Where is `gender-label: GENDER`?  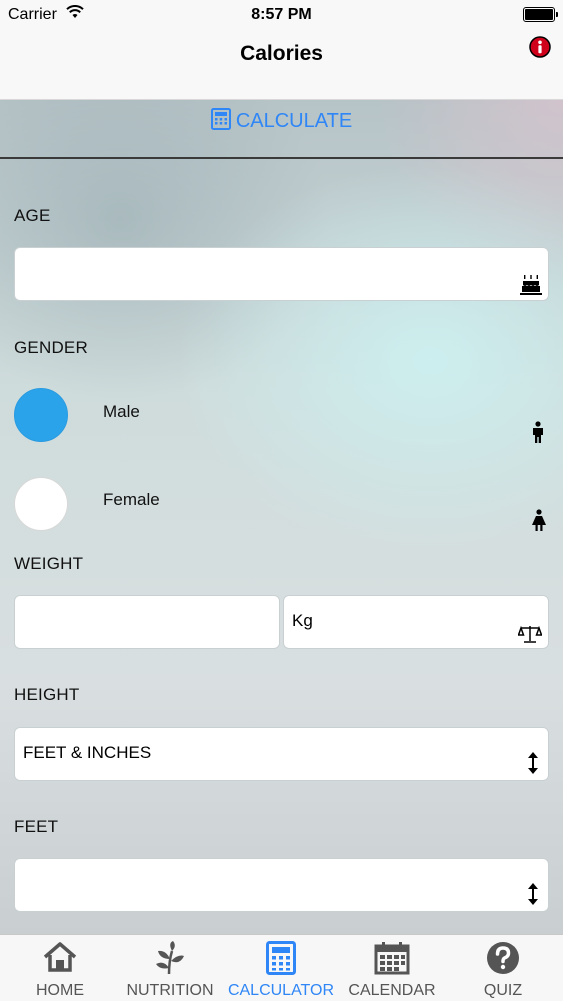 gender-label: GENDER is located at coordinates (51, 347).